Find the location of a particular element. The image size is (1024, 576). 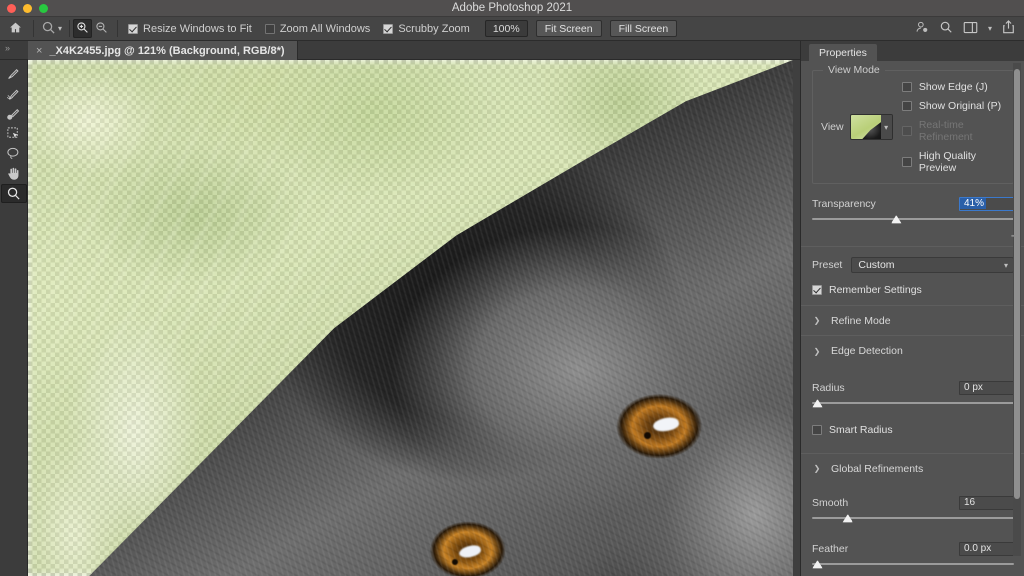

tab-properties: Properties is located at coordinates (843, 52).